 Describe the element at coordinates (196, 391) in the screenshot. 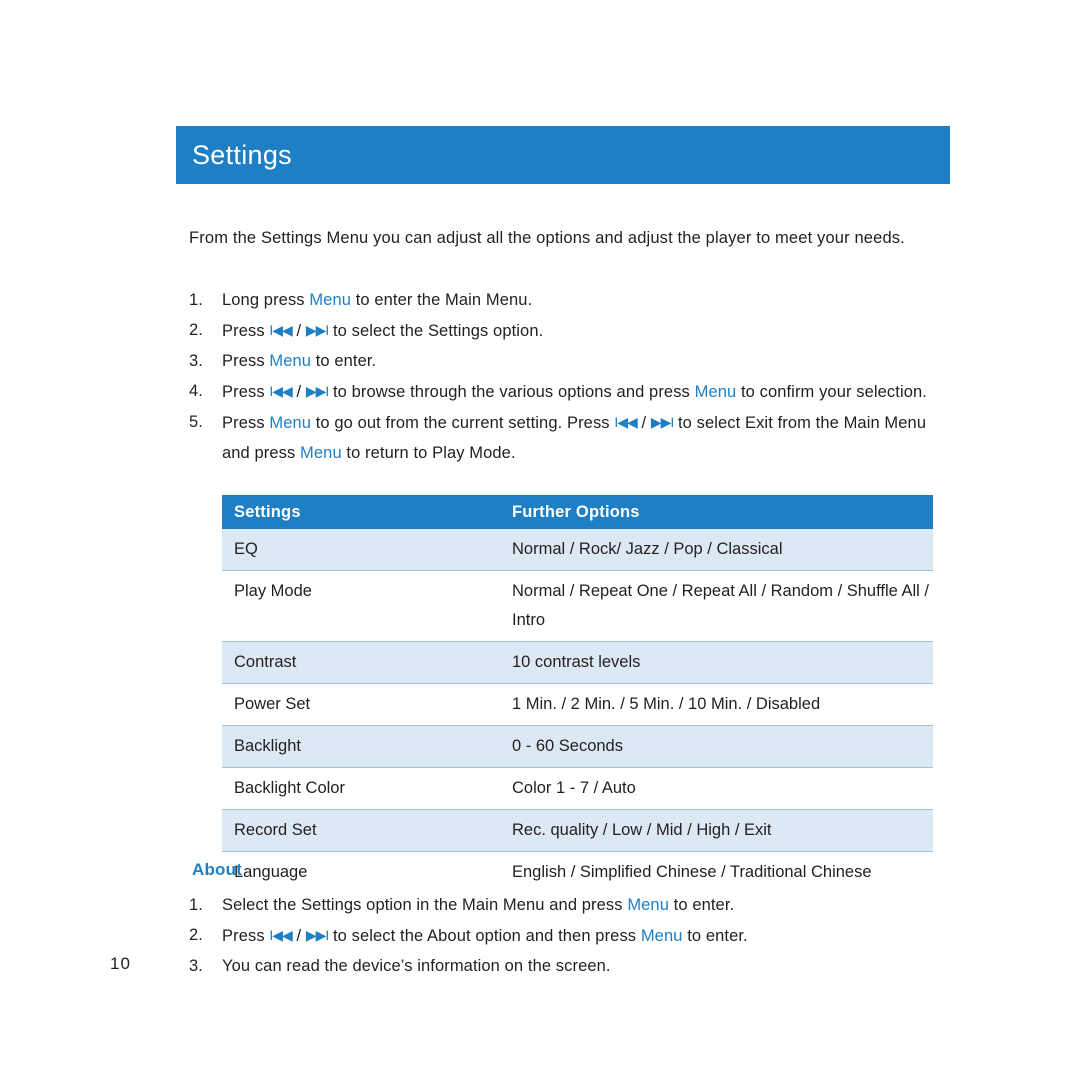

I see `settings-step-number: 4.` at that location.